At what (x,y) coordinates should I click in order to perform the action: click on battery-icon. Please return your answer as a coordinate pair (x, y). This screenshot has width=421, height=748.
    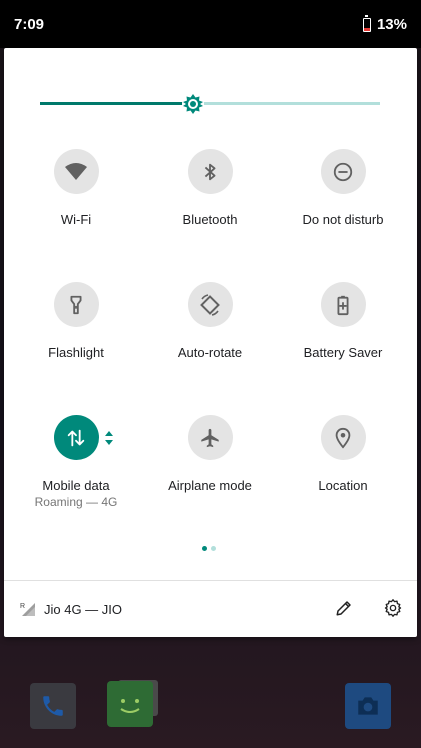
    Looking at the image, I should click on (366, 23).